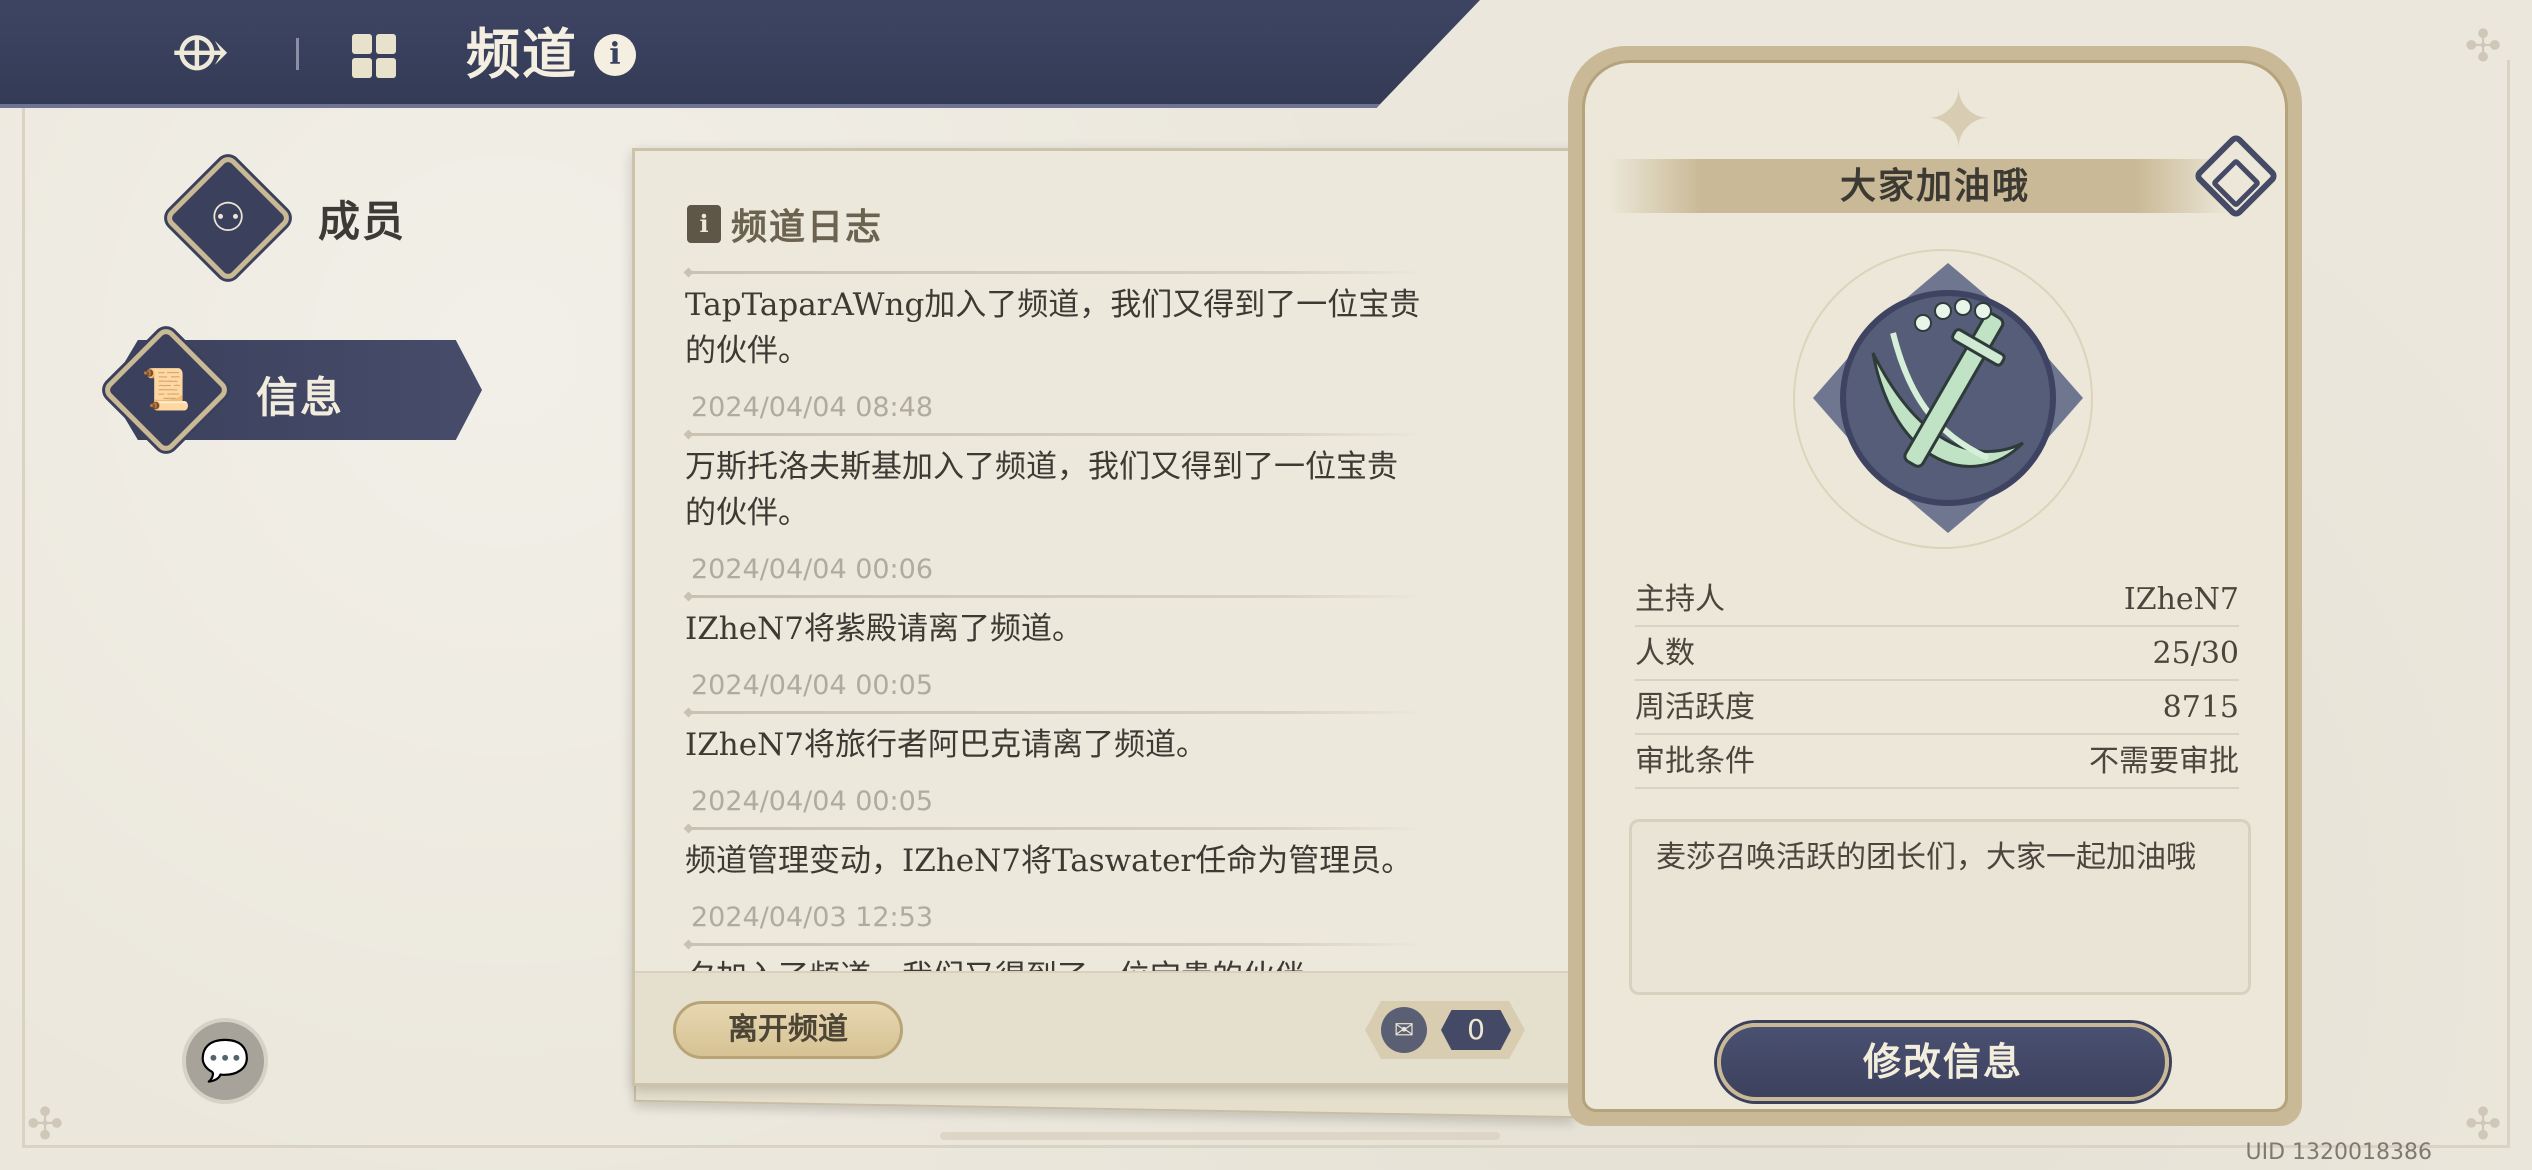 The image size is (2532, 1170). What do you see at coordinates (1107, 1027) in the screenshot?
I see `log-footer: 离开频道 ✉ 0` at bounding box center [1107, 1027].